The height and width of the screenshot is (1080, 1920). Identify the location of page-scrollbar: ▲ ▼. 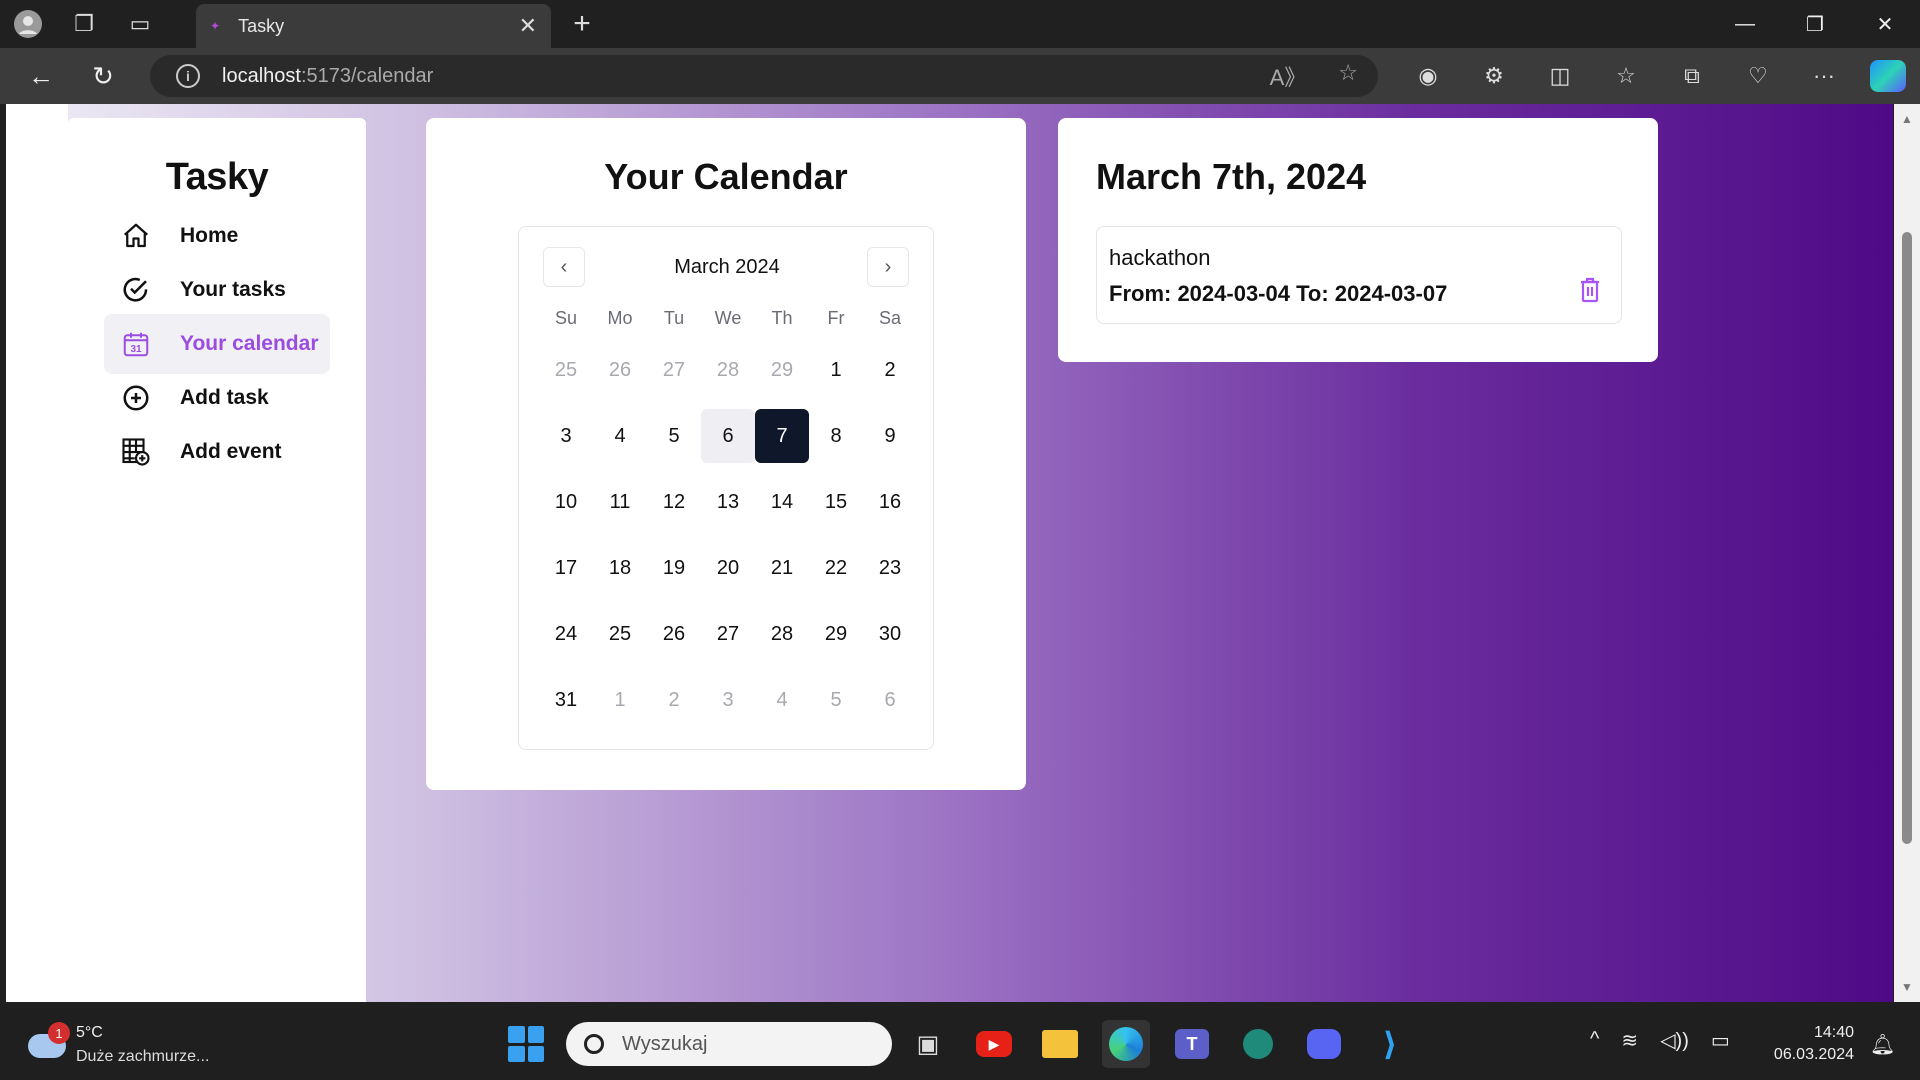
(1907, 553).